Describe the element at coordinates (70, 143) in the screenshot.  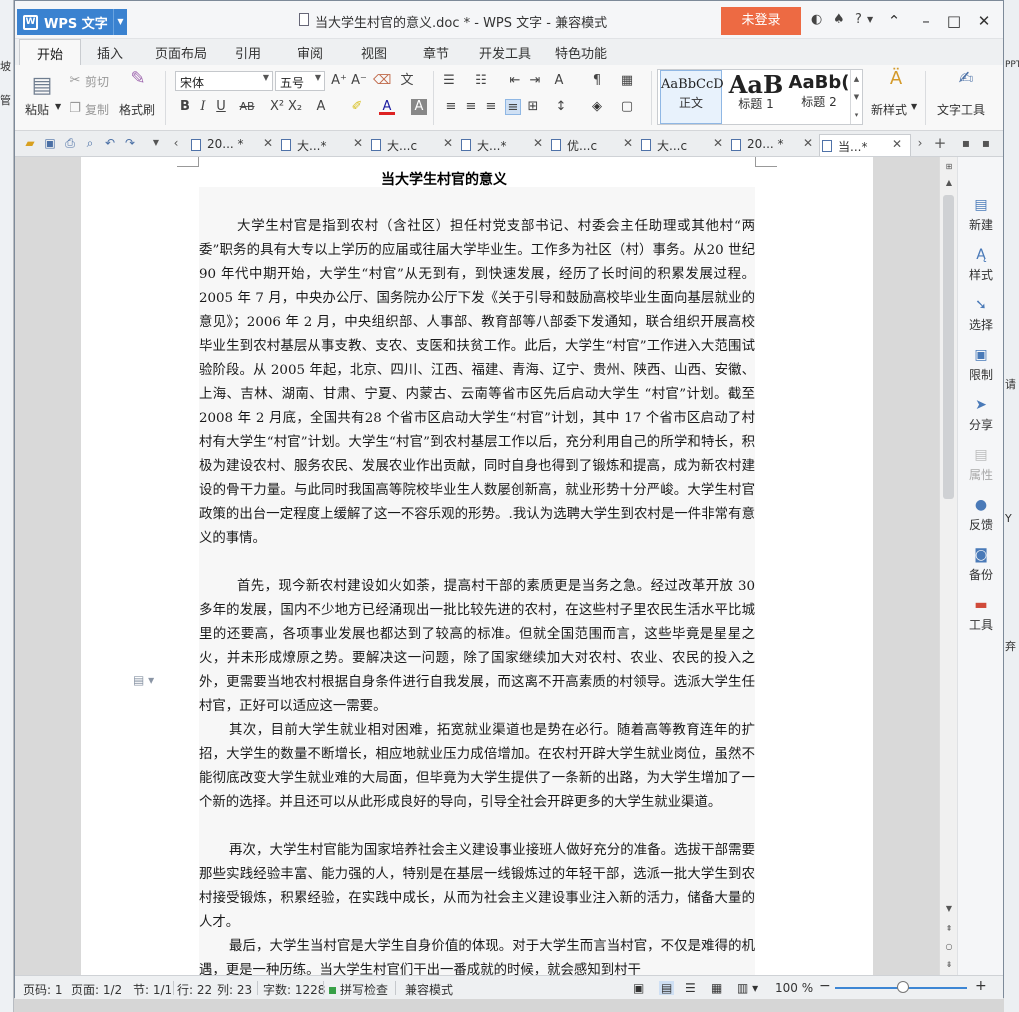
I see `print-icon: ⎙` at that location.